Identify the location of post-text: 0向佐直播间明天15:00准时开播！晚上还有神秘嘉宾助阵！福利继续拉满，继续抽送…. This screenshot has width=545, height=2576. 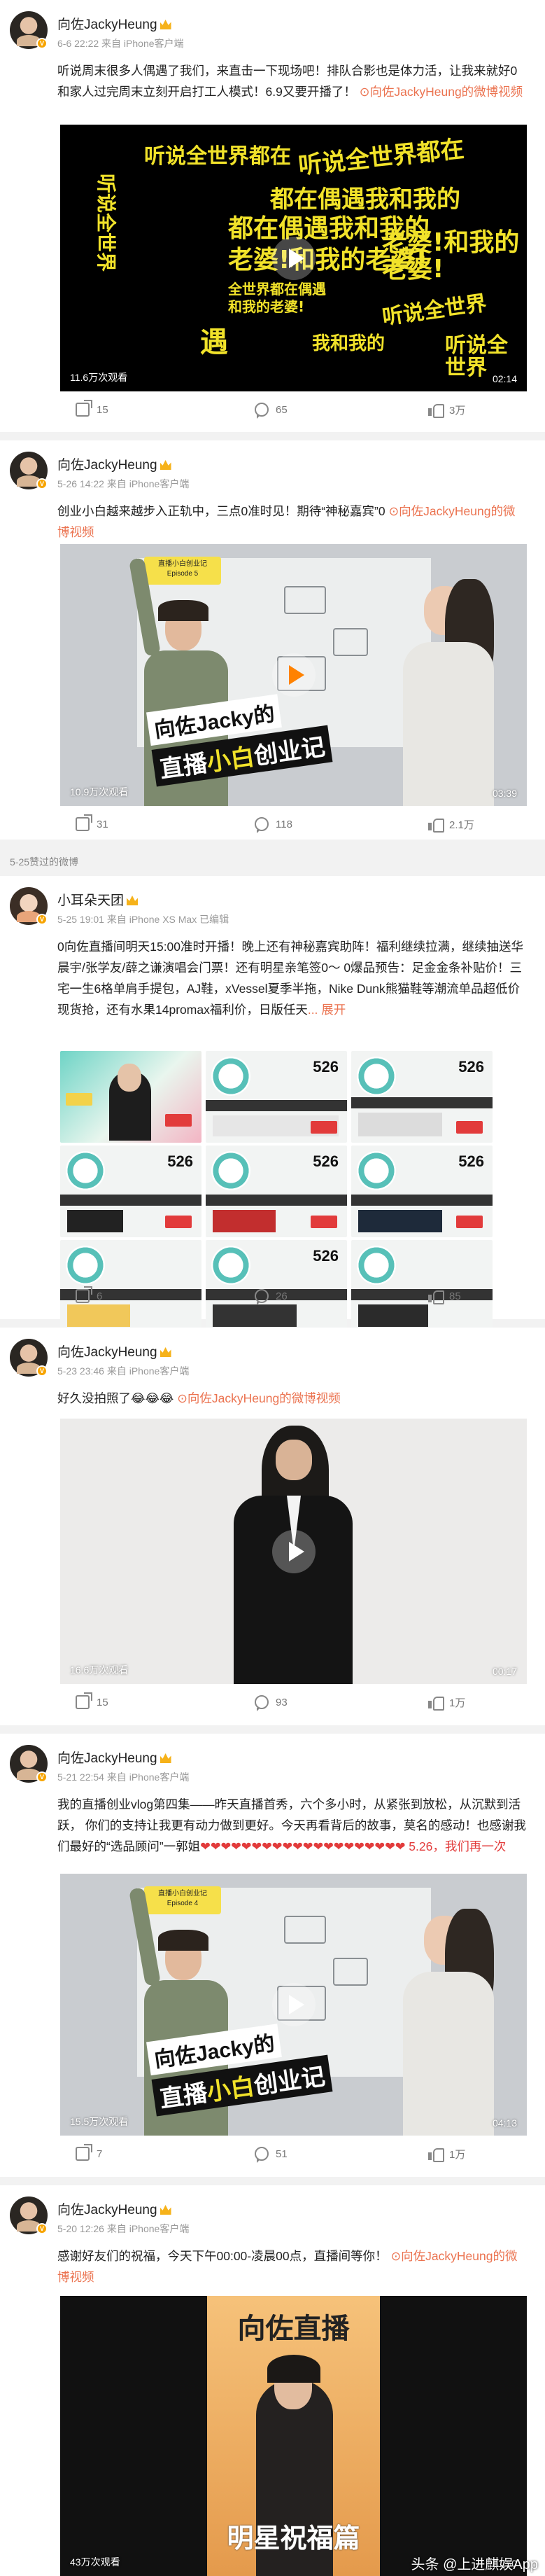
(290, 978).